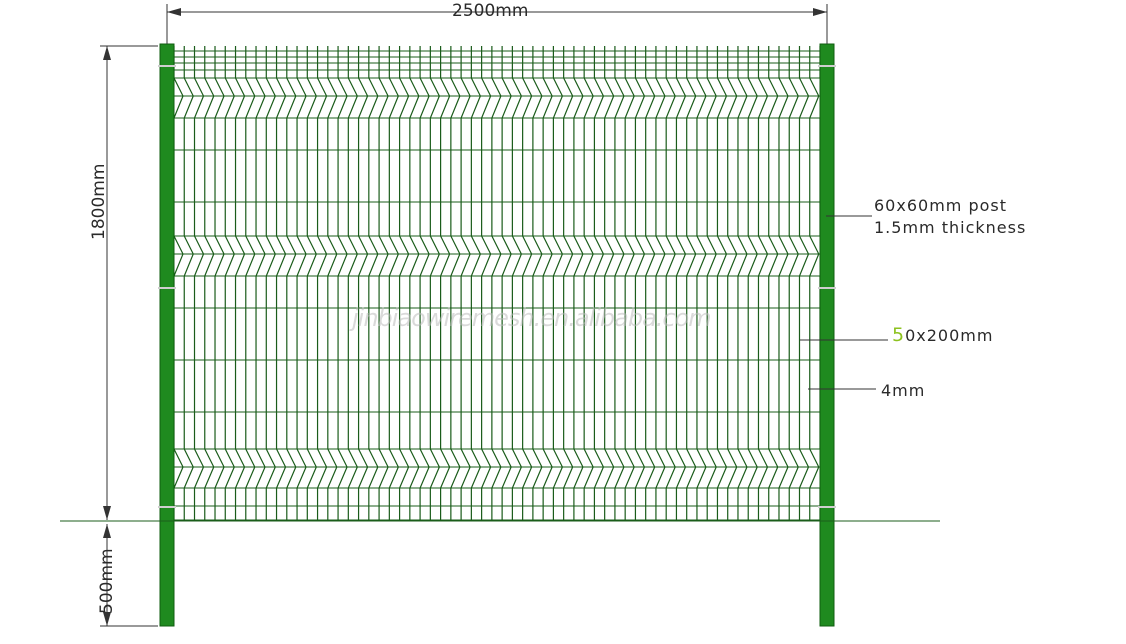 This screenshot has width=1126, height=644. I want to click on post-thickness-callout: 1.5mm thickness, so click(950, 227).